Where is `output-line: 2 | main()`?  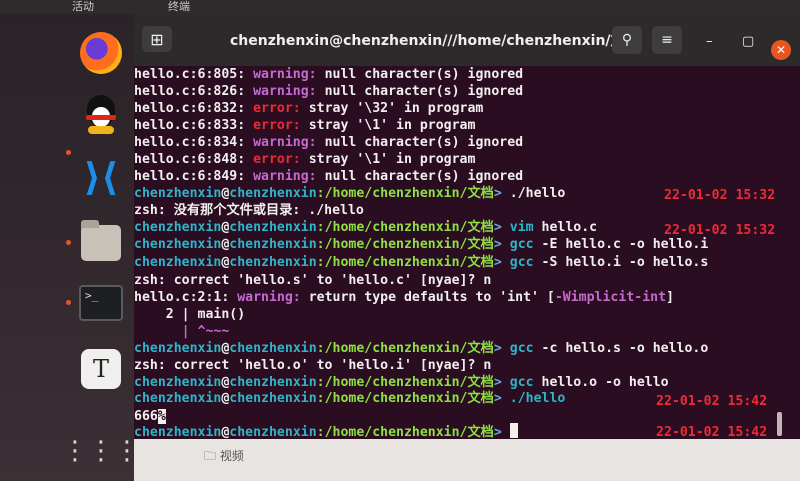
output-line: 2 | main() is located at coordinates (190, 314).